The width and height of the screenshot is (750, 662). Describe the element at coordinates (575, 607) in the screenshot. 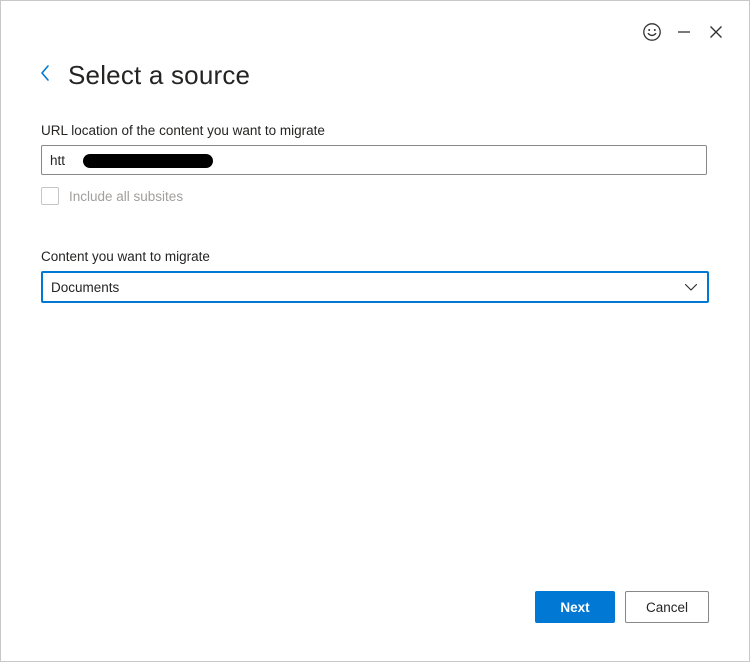

I see `next-button: Next` at that location.